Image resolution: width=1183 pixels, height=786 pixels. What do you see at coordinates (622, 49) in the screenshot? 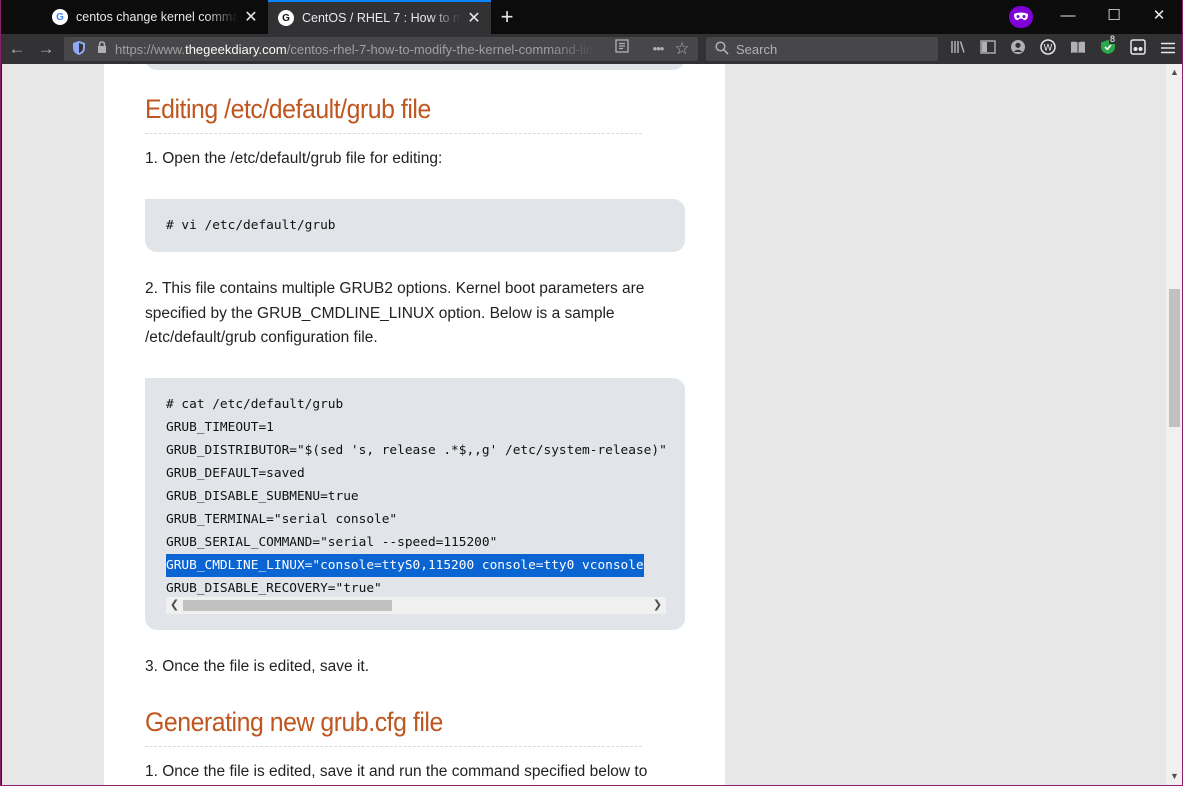
I see `reader-view-icon` at bounding box center [622, 49].